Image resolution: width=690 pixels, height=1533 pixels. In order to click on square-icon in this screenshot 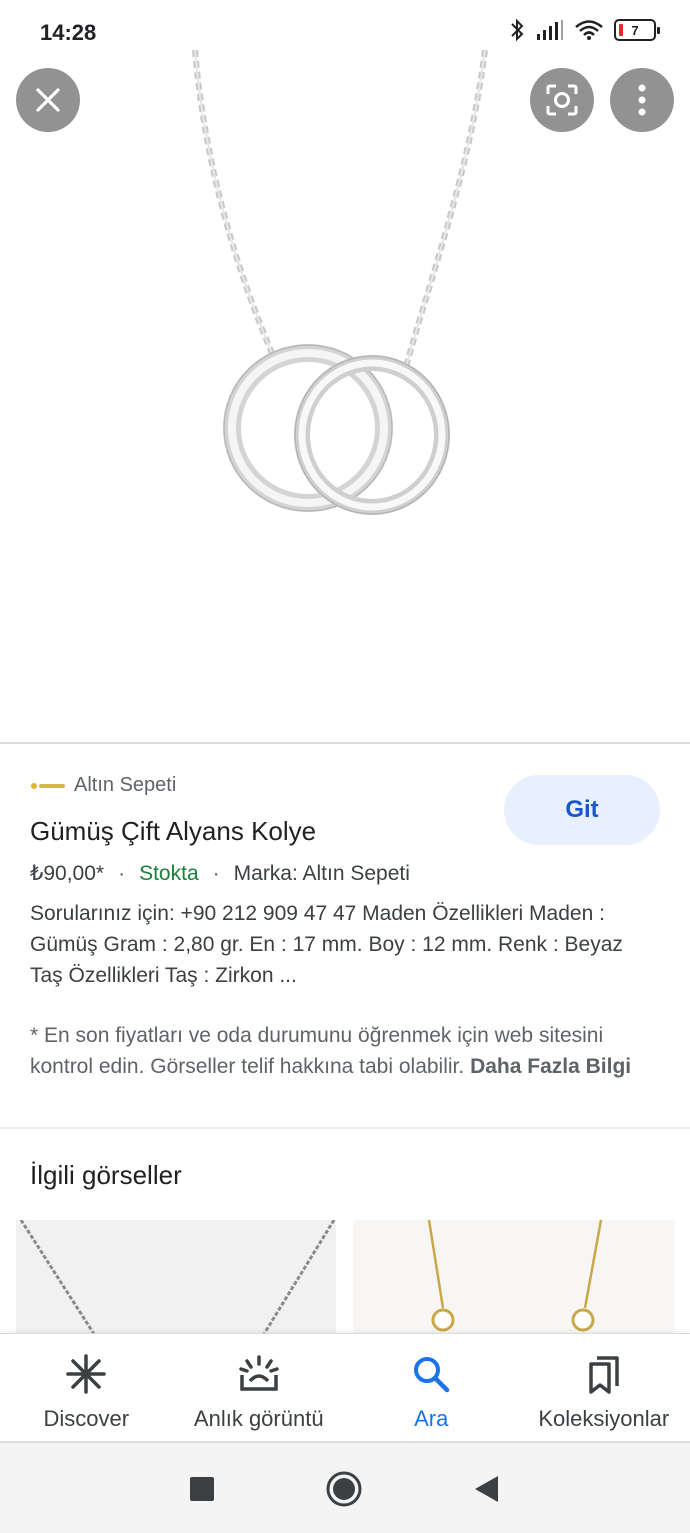, I will do `click(202, 1489)`.